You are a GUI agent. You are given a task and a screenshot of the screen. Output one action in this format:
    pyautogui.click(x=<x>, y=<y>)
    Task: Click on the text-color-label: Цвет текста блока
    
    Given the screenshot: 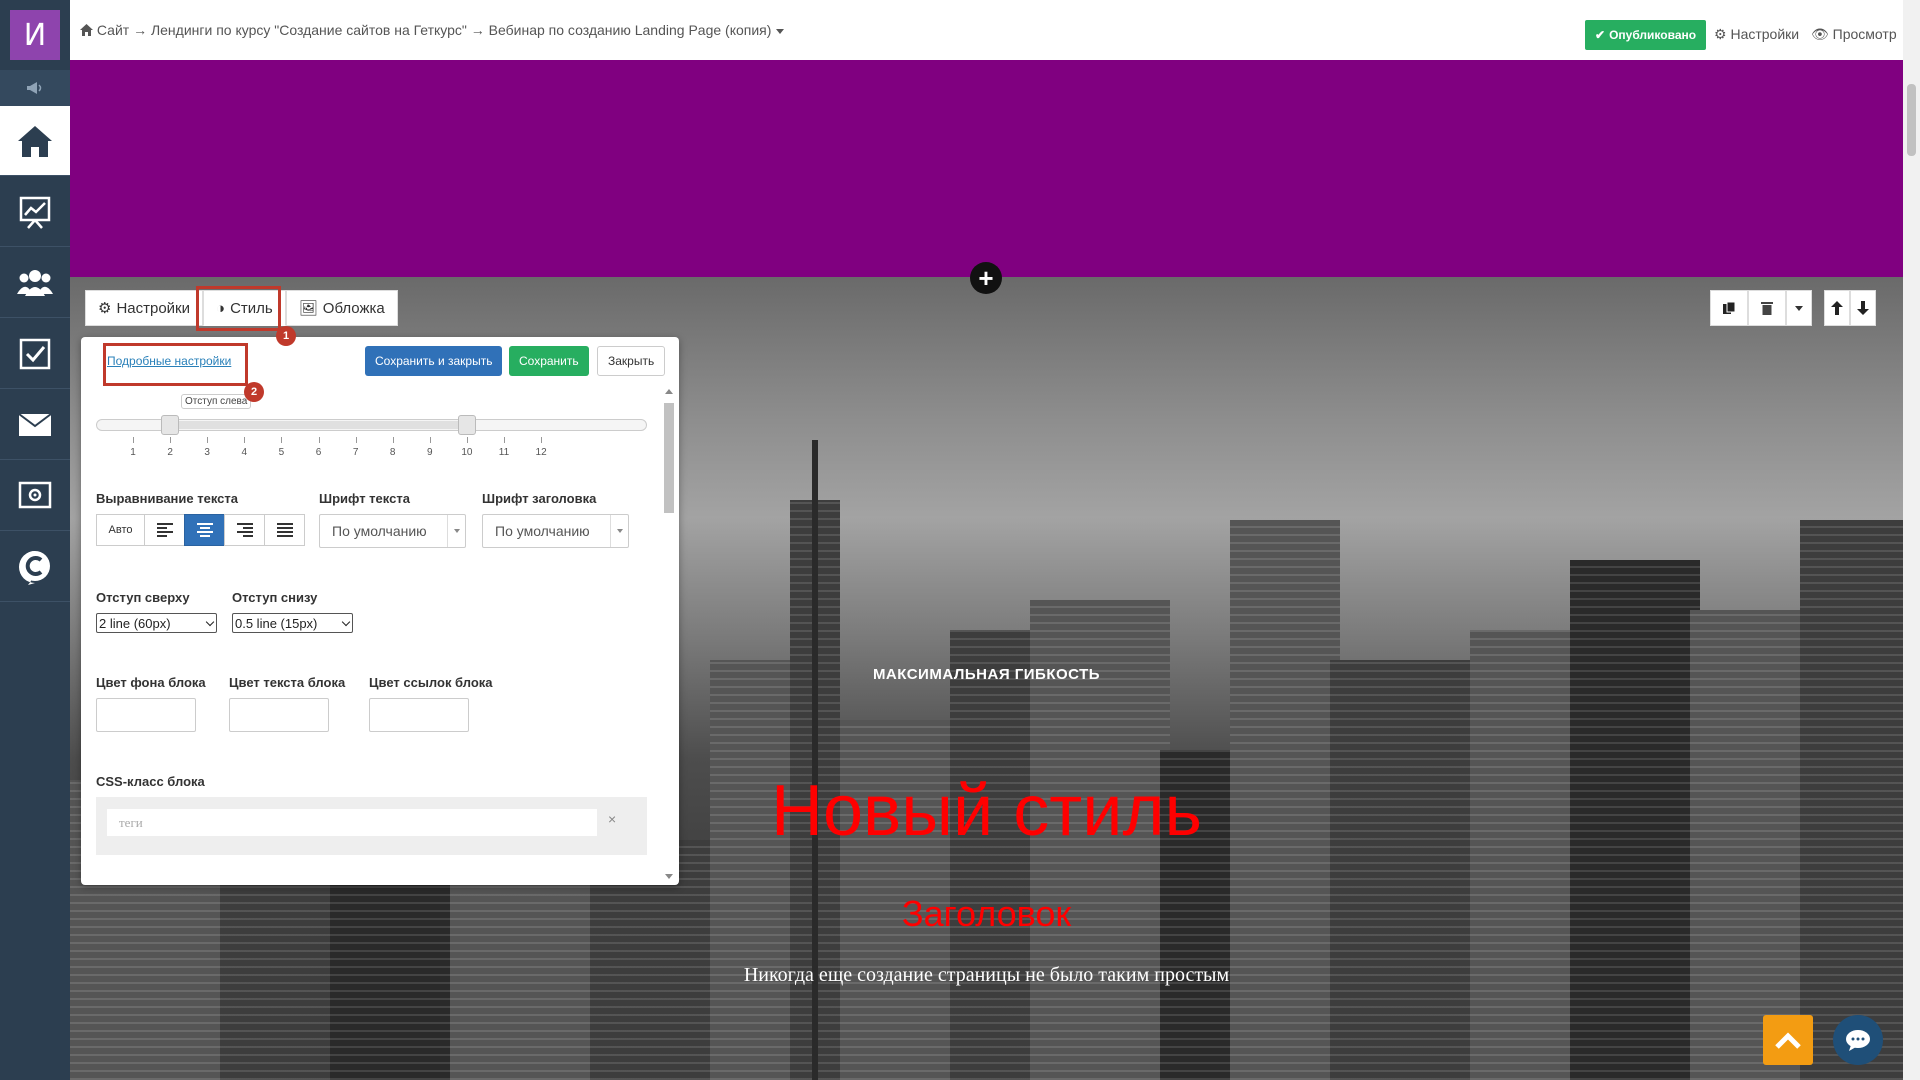 What is the action you would take?
    pyautogui.click(x=287, y=682)
    